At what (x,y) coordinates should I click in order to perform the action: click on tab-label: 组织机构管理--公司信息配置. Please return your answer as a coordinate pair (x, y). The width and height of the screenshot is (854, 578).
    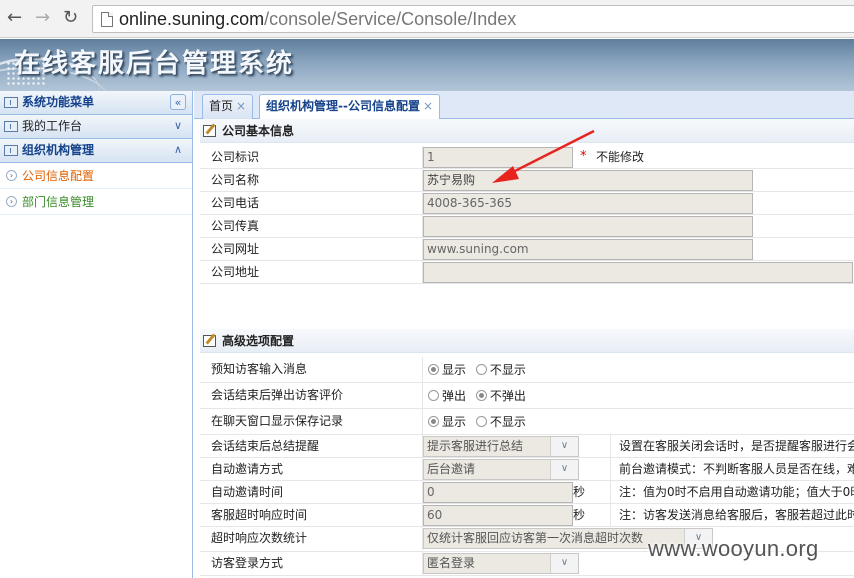
    Looking at the image, I should click on (343, 106).